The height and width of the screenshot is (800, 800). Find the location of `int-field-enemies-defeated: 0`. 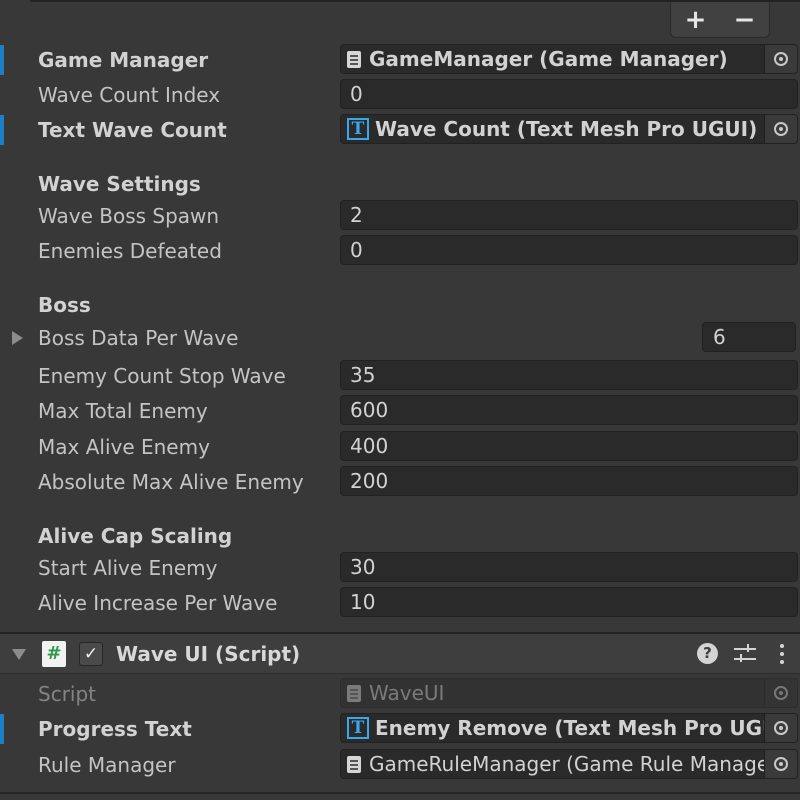

int-field-enemies-defeated: 0 is located at coordinates (569, 250).